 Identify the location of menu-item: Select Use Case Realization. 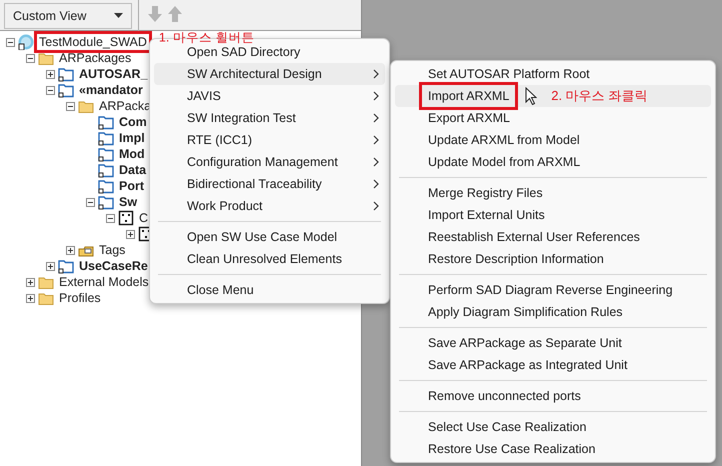
(553, 427).